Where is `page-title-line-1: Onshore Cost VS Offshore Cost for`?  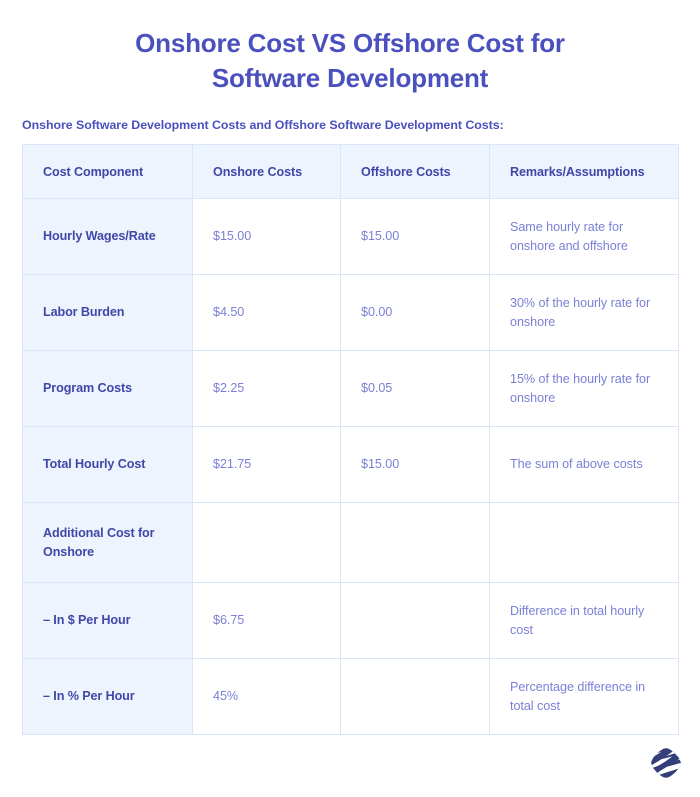 page-title-line-1: Onshore Cost VS Offshore Cost for is located at coordinates (350, 43).